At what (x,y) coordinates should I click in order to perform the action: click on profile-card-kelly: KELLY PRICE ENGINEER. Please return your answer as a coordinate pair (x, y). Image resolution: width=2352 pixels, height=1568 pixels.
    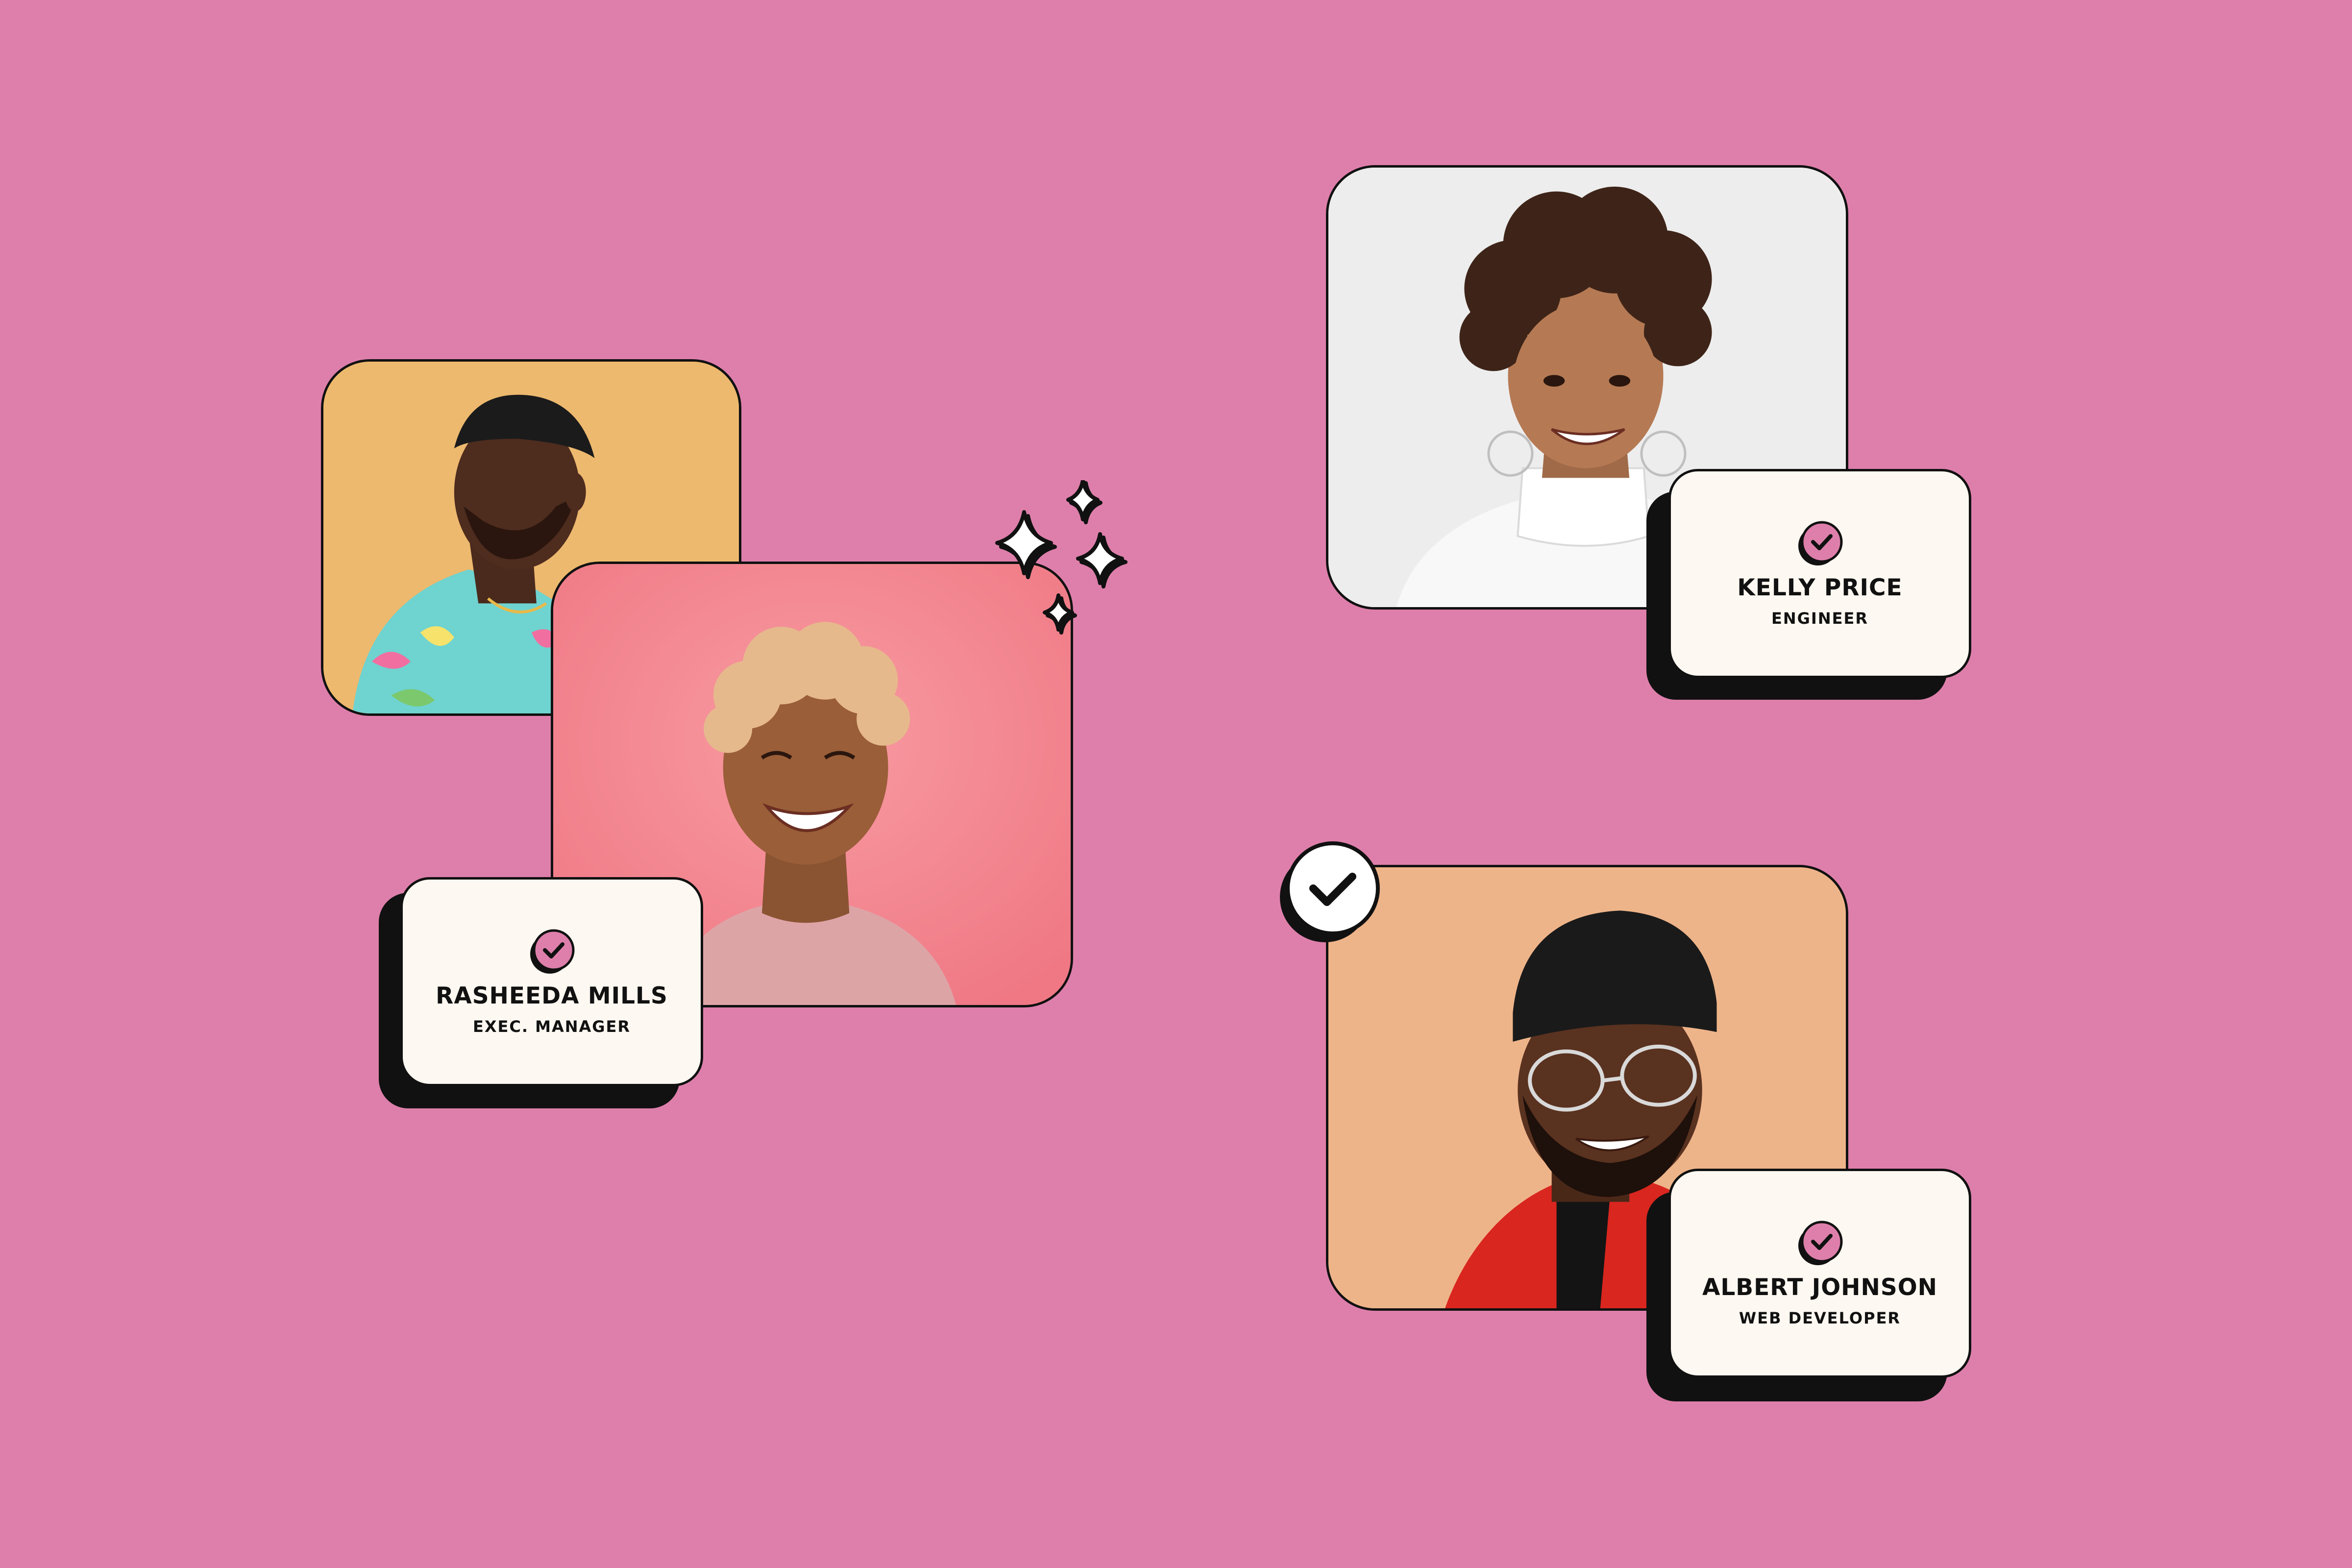
    Looking at the image, I should click on (1819, 573).